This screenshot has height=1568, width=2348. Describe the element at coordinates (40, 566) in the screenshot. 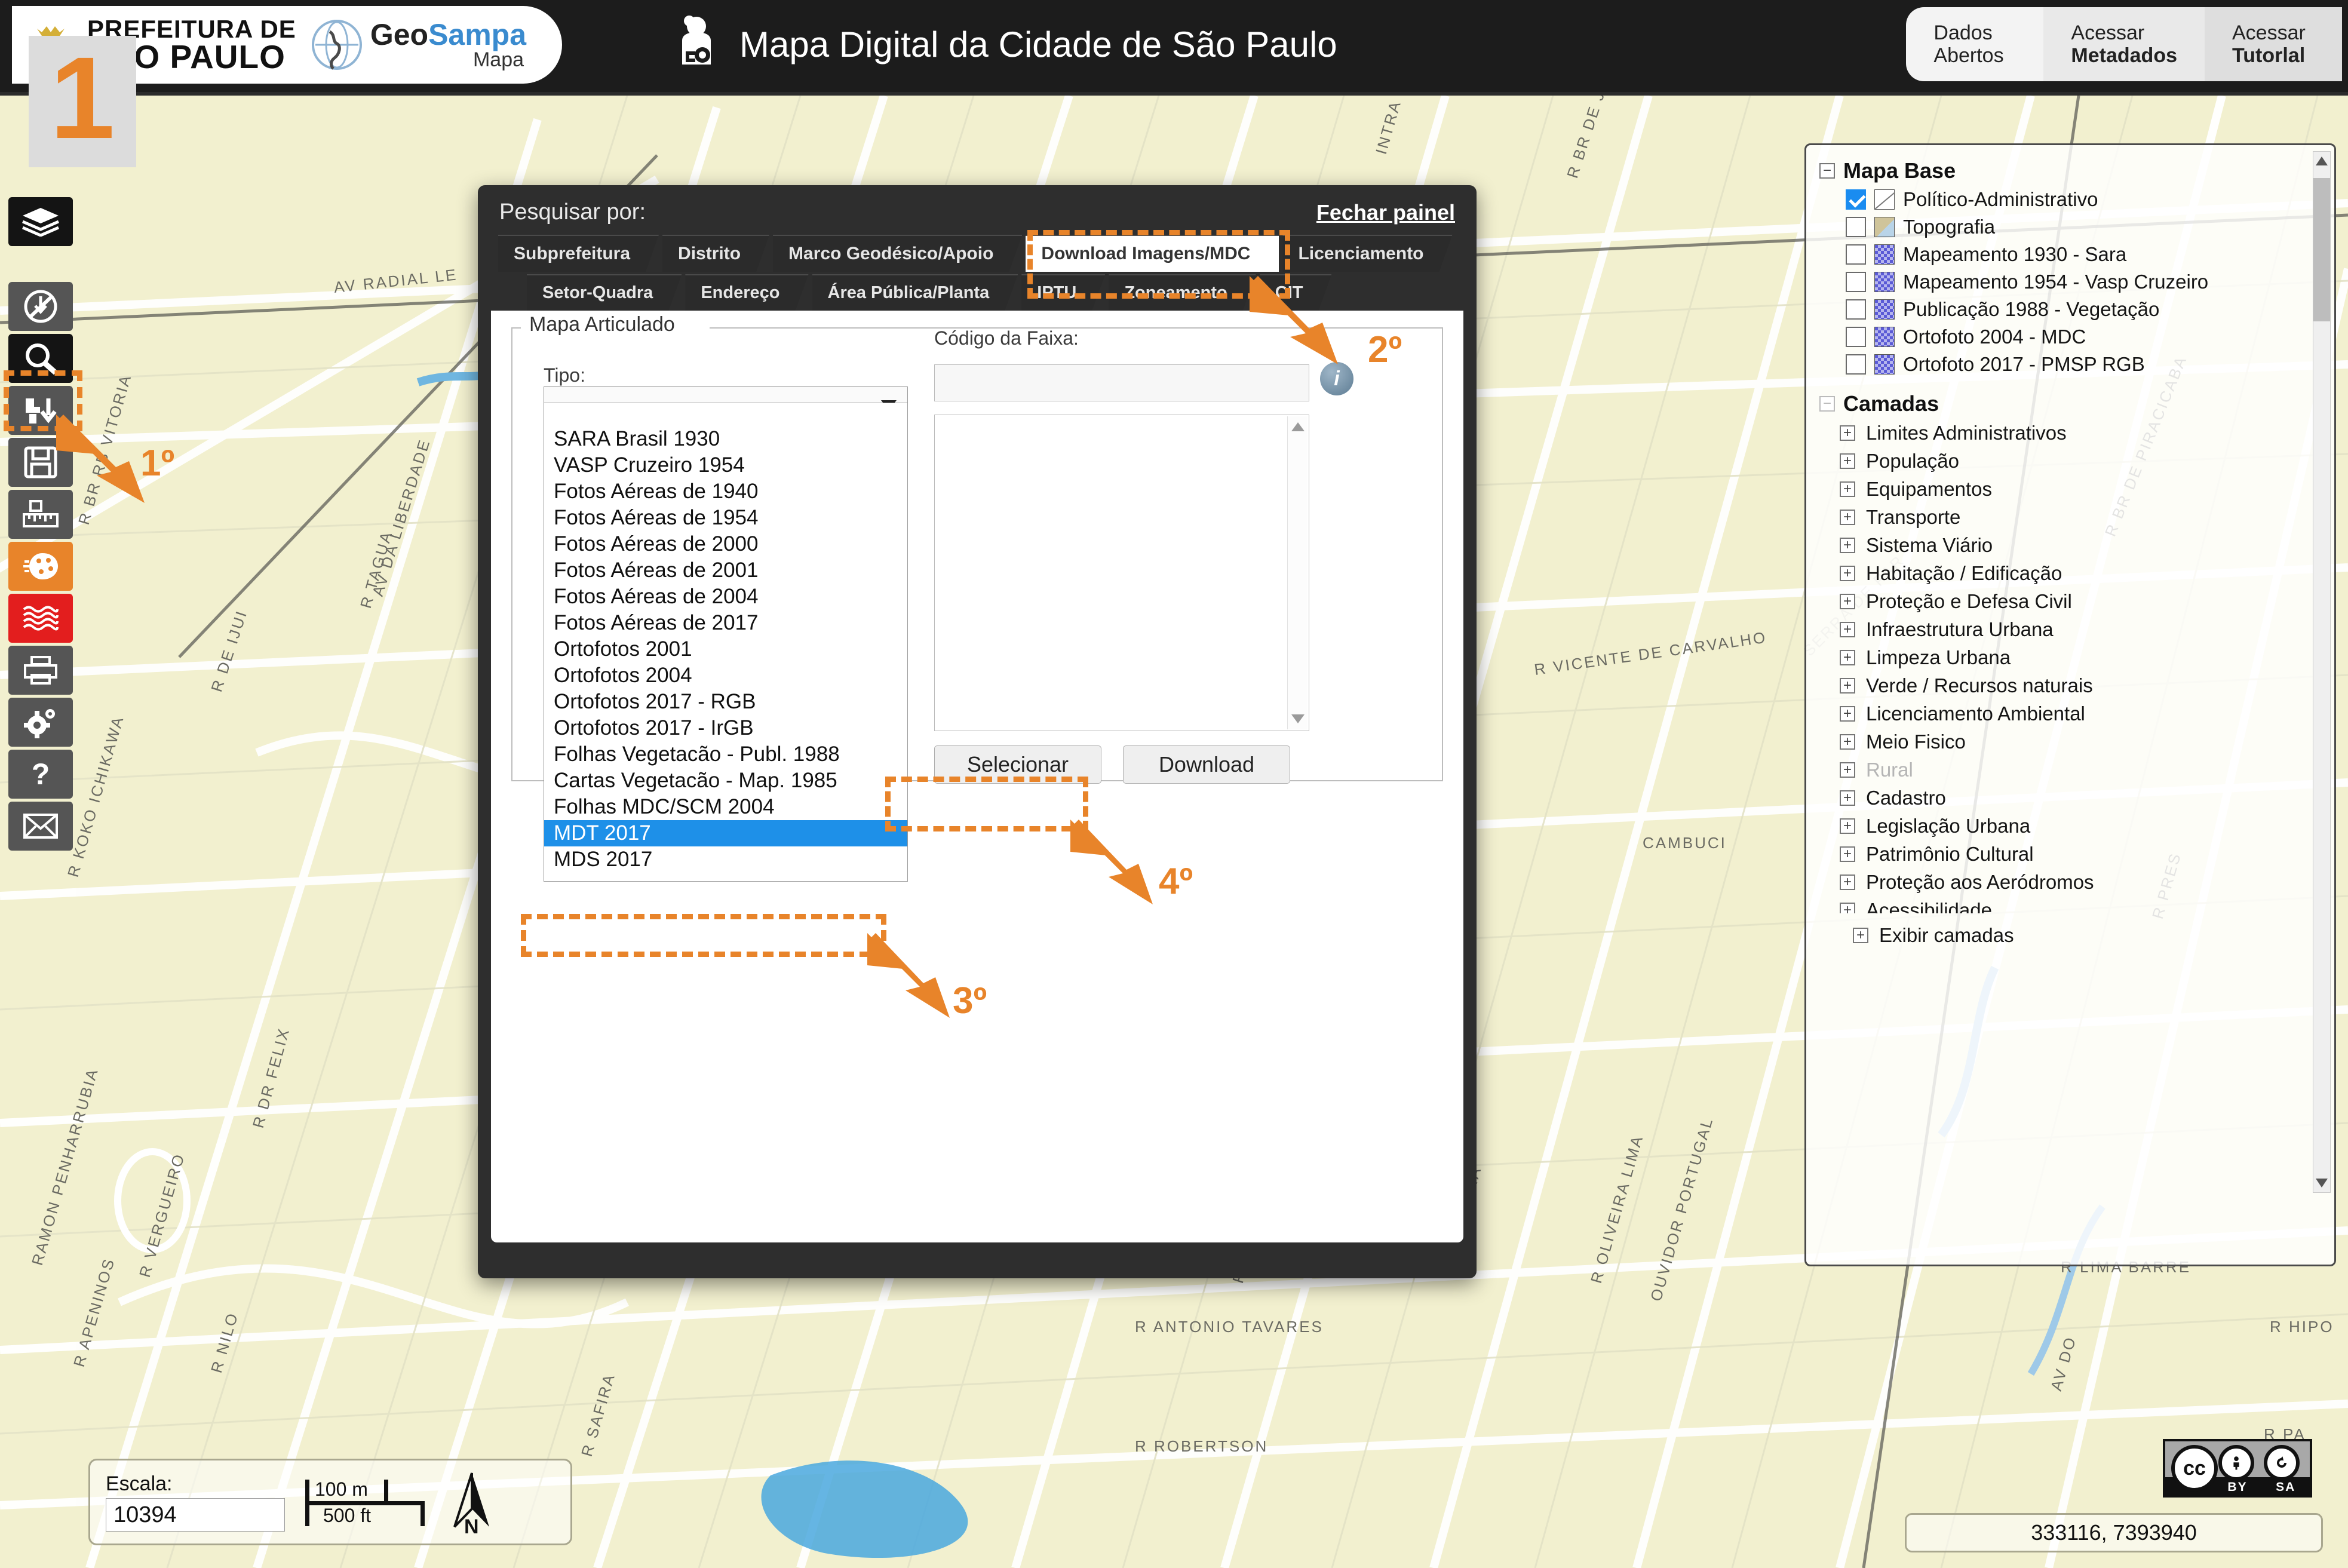

I see `palette-icon` at that location.